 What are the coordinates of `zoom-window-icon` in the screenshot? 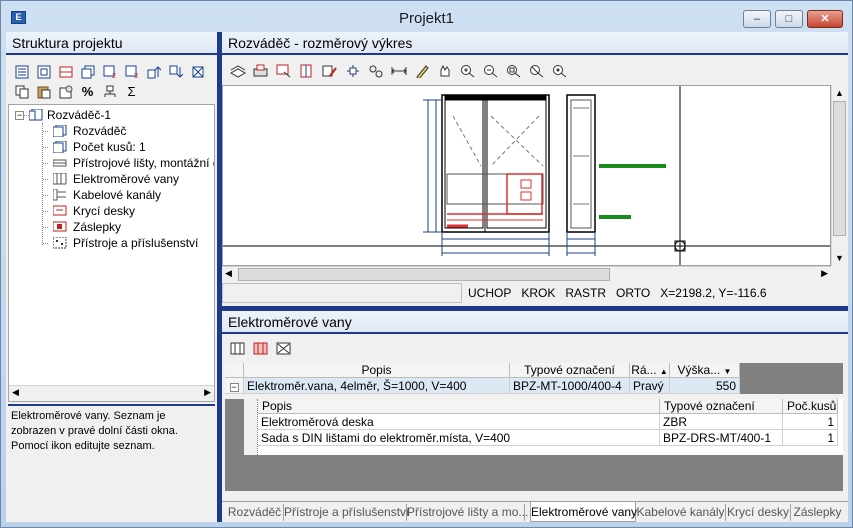 It's located at (513, 70).